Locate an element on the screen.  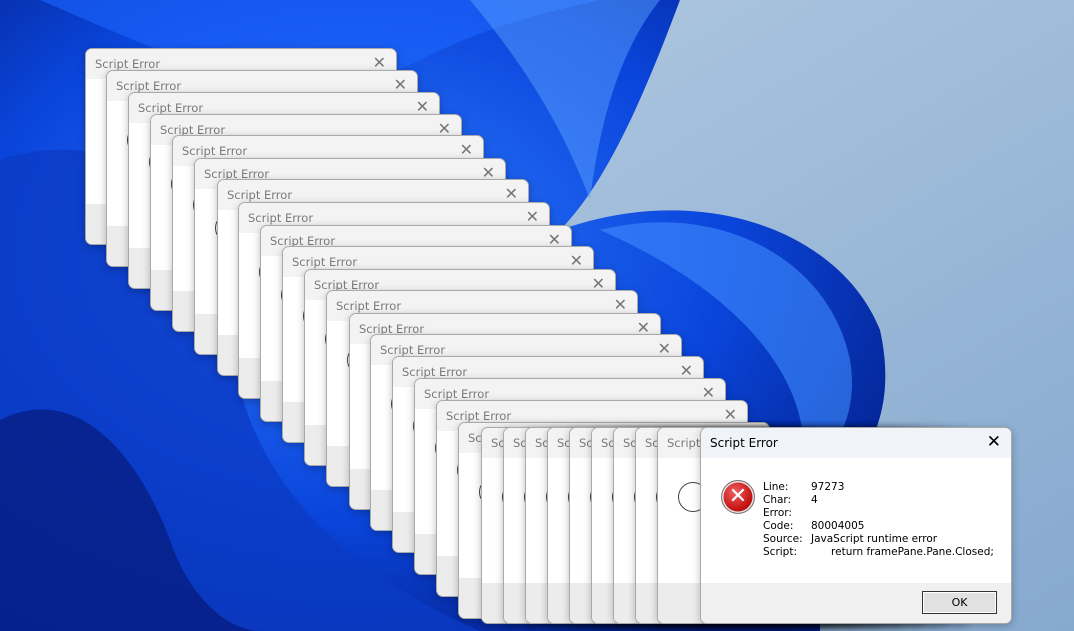
field-script: Script: return framePane.Pane.Closed; is located at coordinates (878, 552).